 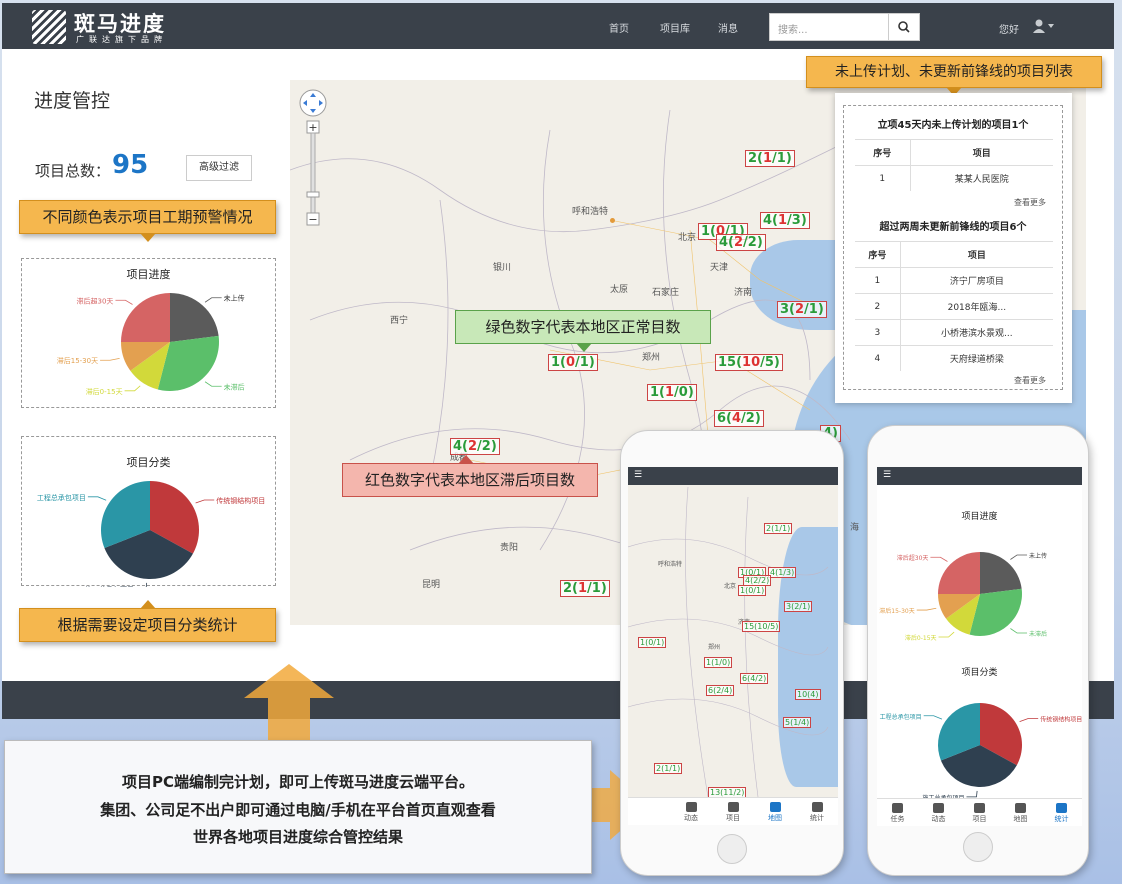 What do you see at coordinates (785, 220) in the screenshot?
I see `map-marker: 4(1/3)` at bounding box center [785, 220].